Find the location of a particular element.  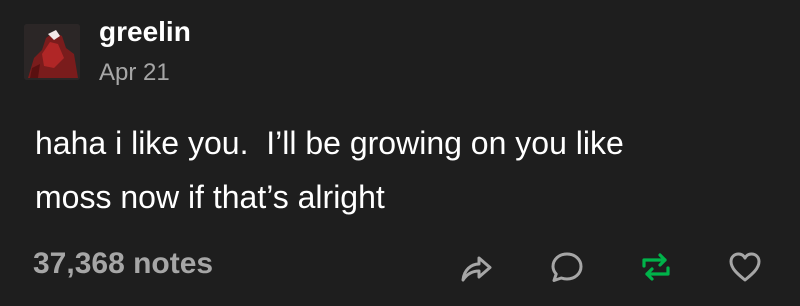

heart-icon is located at coordinates (745, 267).